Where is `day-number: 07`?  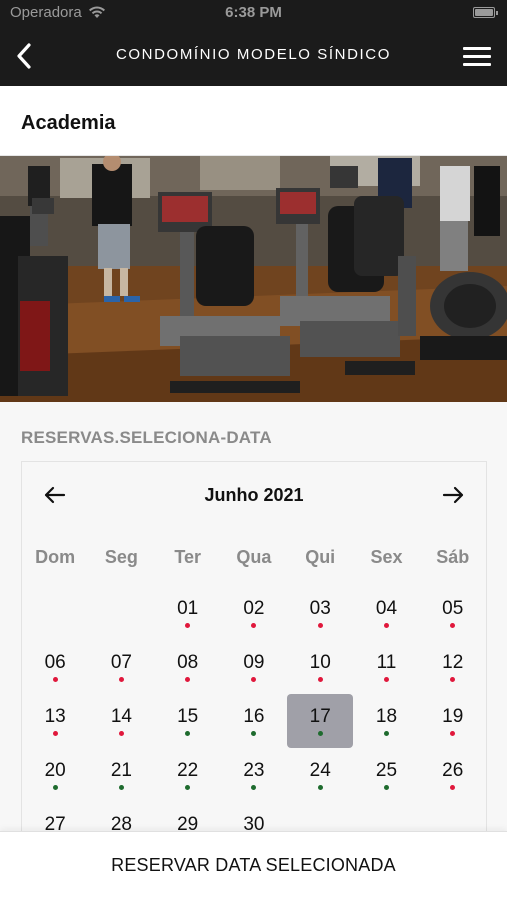 day-number: 07 is located at coordinates (121, 662).